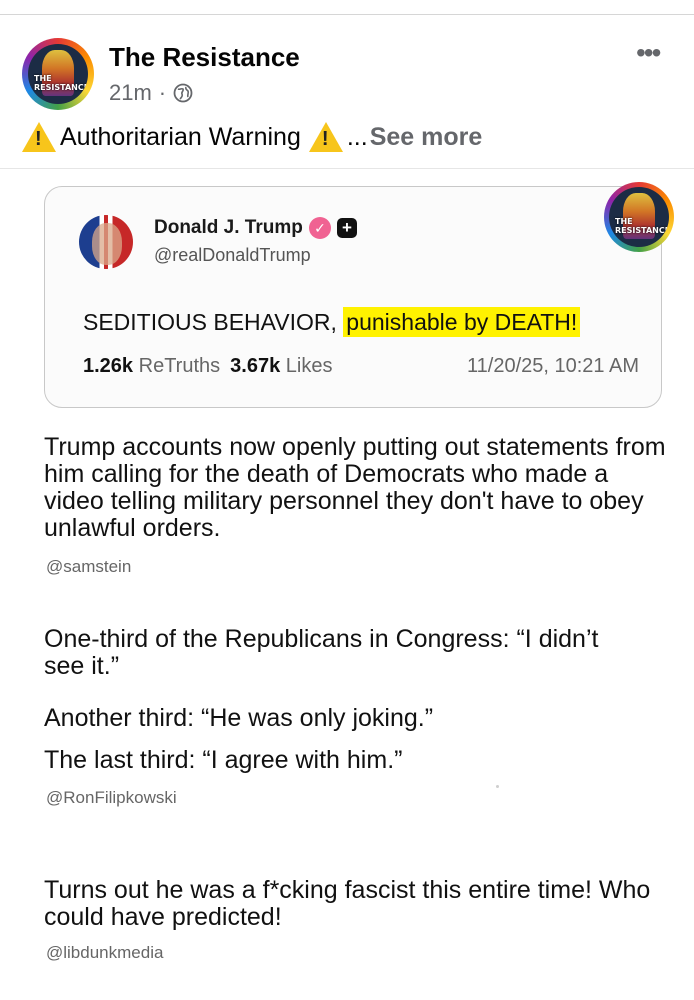  I want to click on watermark-logo-text: THE RESISTANCE, so click(642, 226).